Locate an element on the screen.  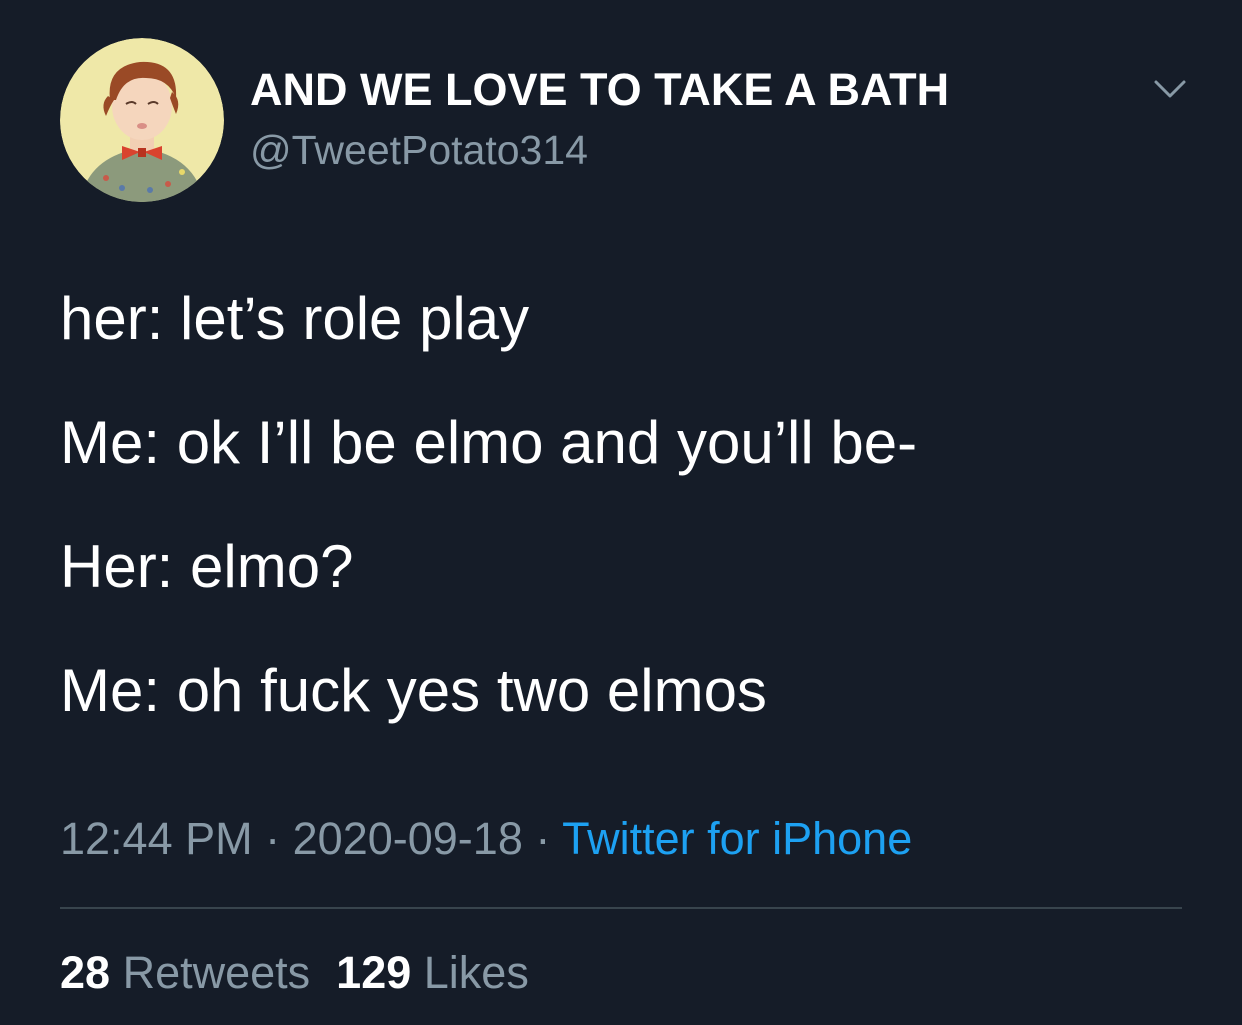
retweets-label: Retweets is located at coordinates (216, 972).